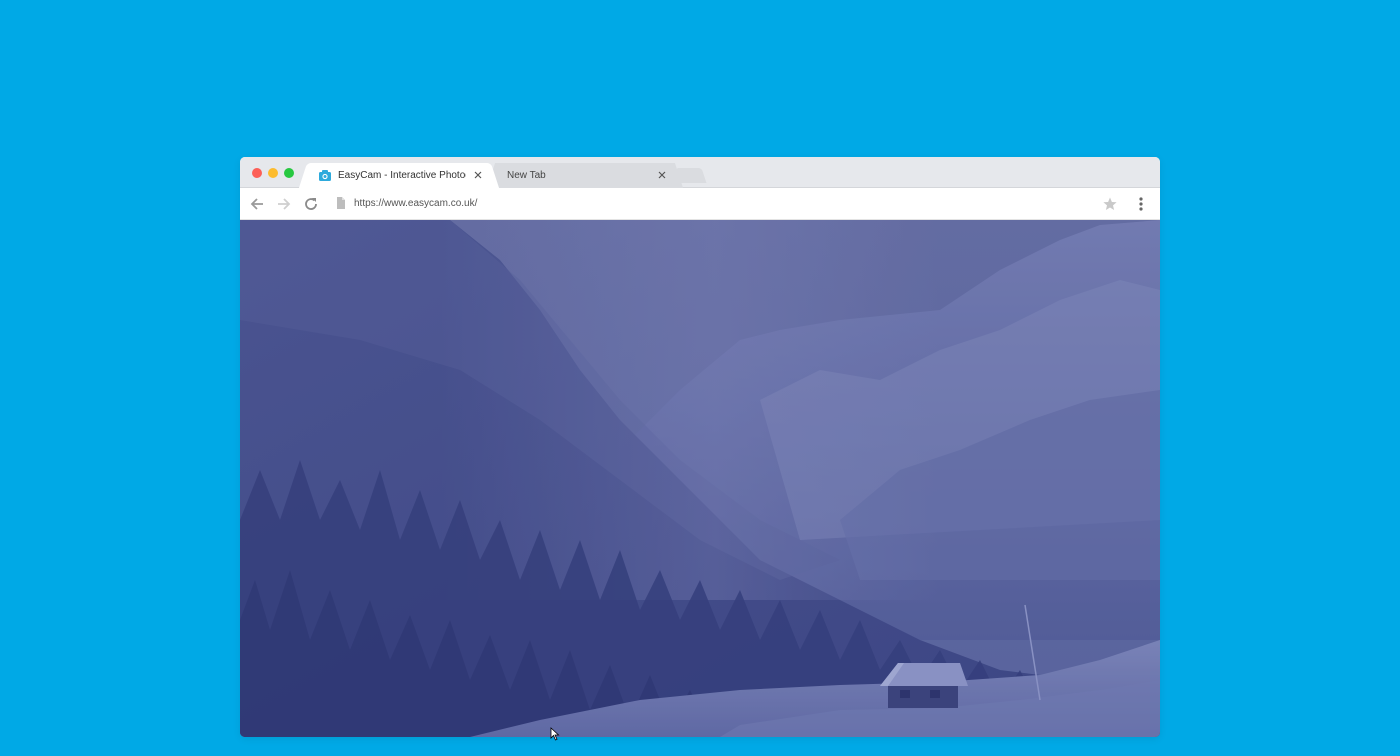 This screenshot has width=1400, height=756. I want to click on reload-icon, so click(311, 204).